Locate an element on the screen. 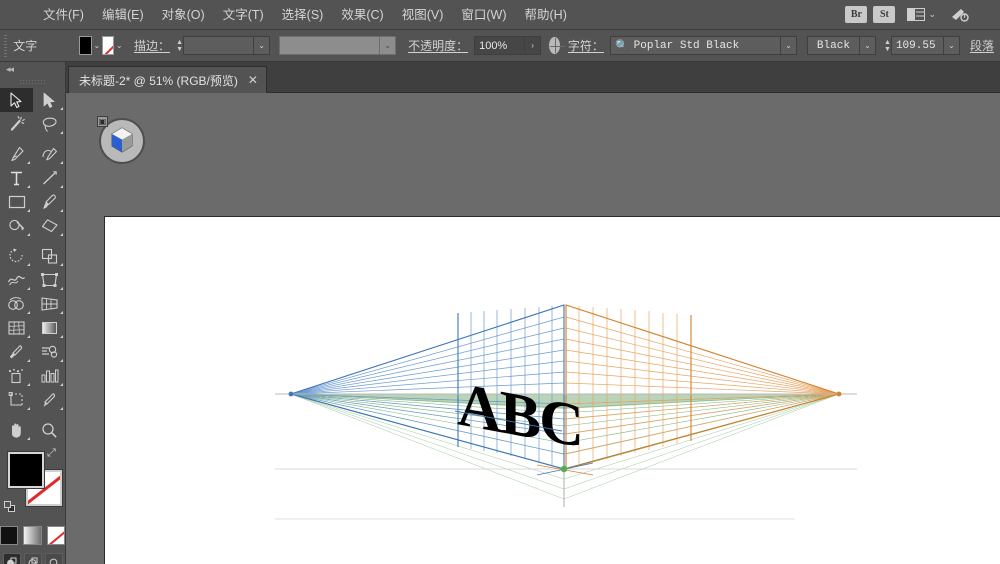 Image resolution: width=1000 pixels, height=564 pixels. menu-object: 对象(O) is located at coordinates (183, 15).